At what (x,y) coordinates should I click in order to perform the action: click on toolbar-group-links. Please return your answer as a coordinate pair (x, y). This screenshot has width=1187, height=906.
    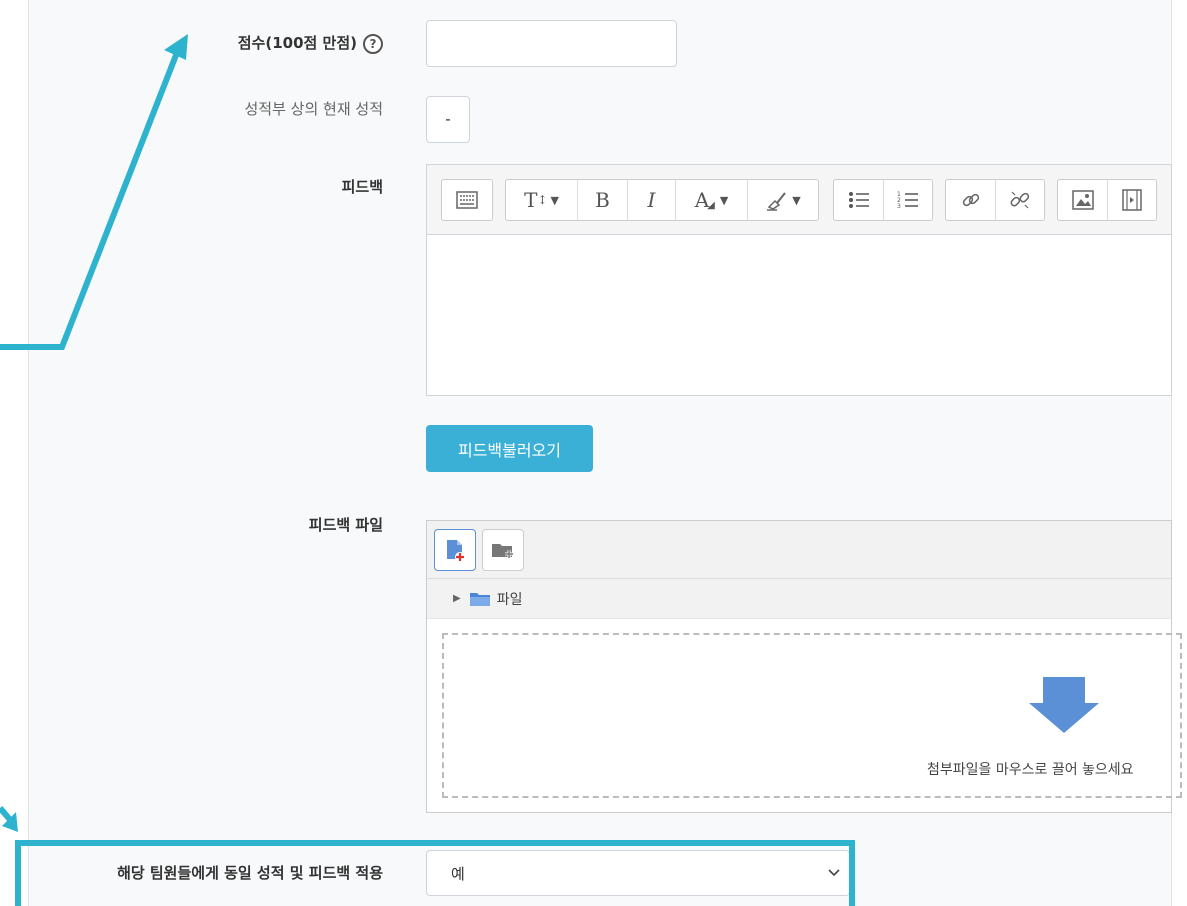
    Looking at the image, I should click on (995, 200).